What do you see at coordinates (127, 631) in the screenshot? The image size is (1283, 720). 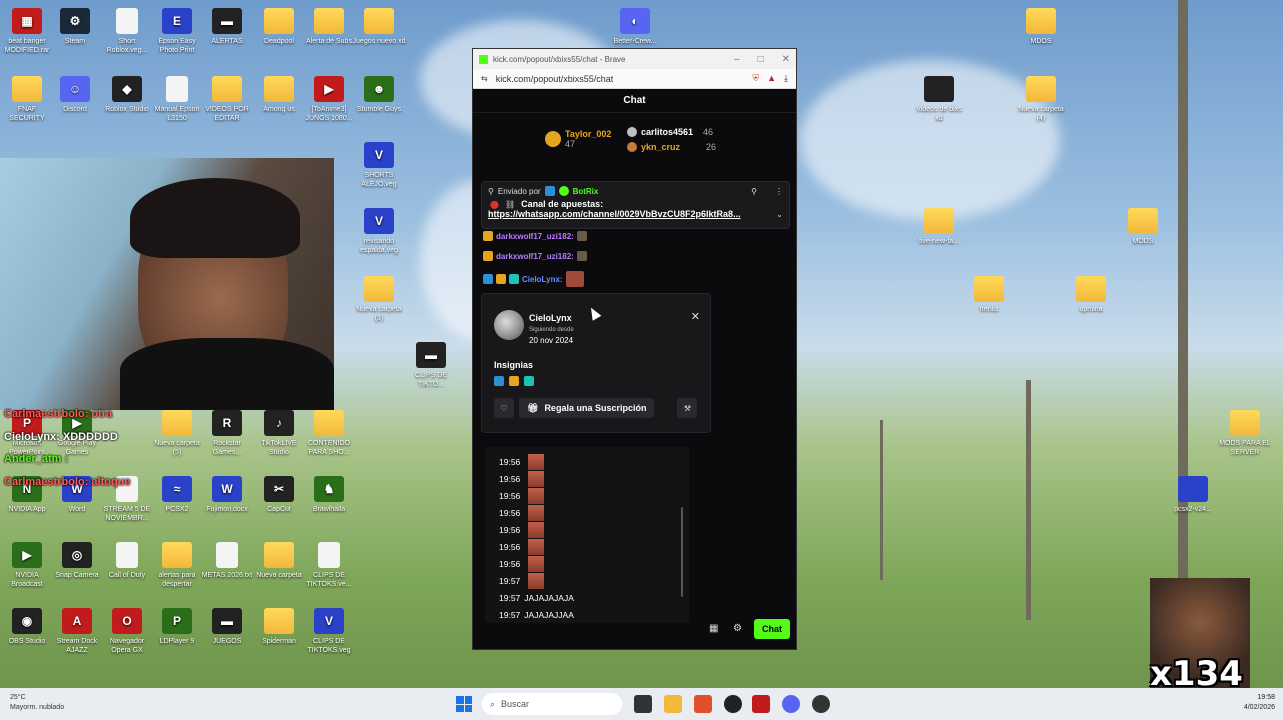 I see `desktop-icon: O Navegador Opera GX` at bounding box center [127, 631].